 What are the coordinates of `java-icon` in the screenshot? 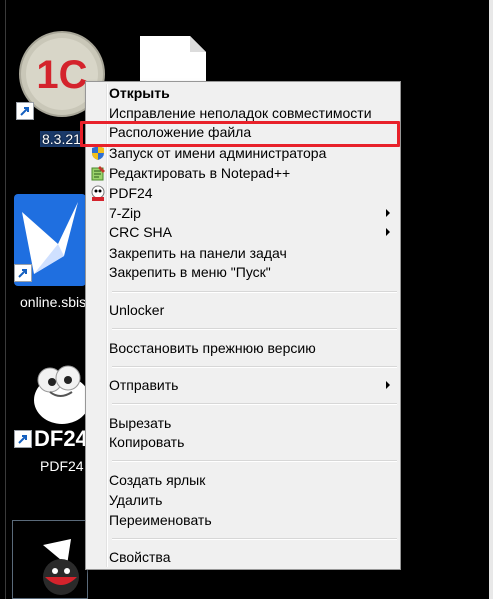 It's located at (61, 567).